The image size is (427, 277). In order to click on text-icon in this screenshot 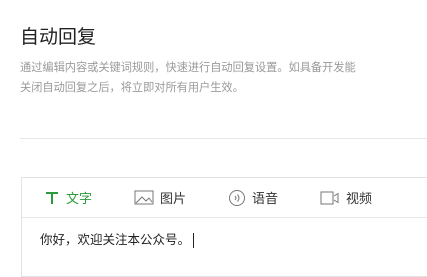, I will do `click(52, 198)`.